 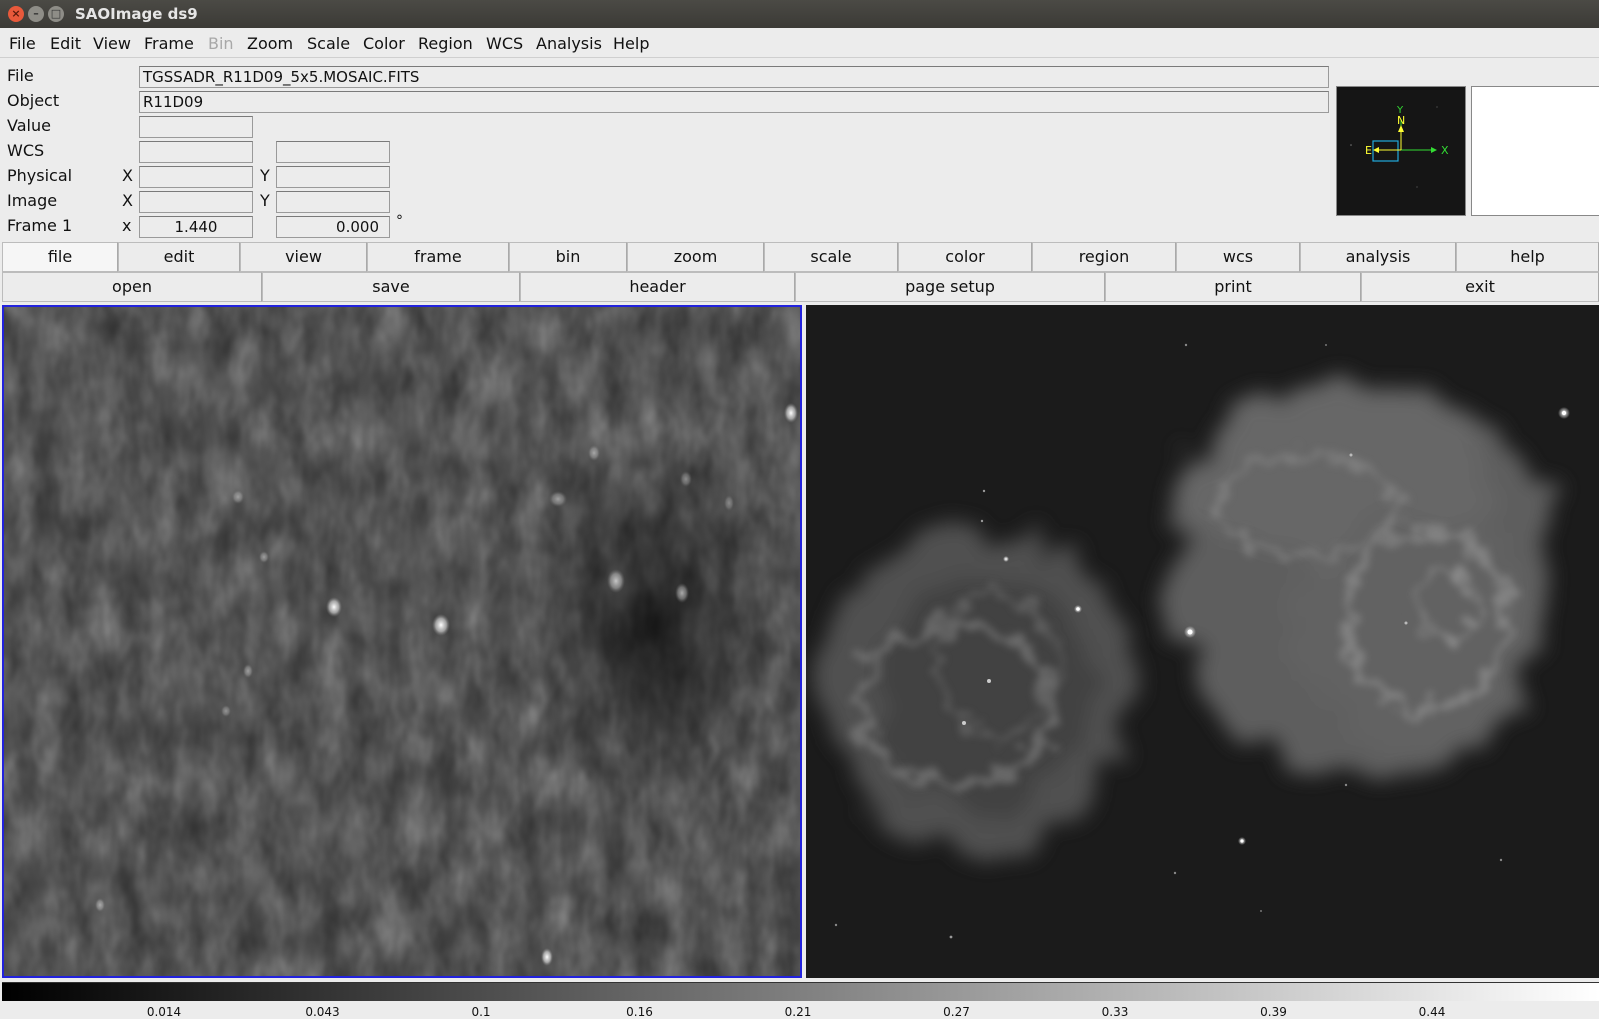 I want to click on colorbar, so click(x=800, y=991).